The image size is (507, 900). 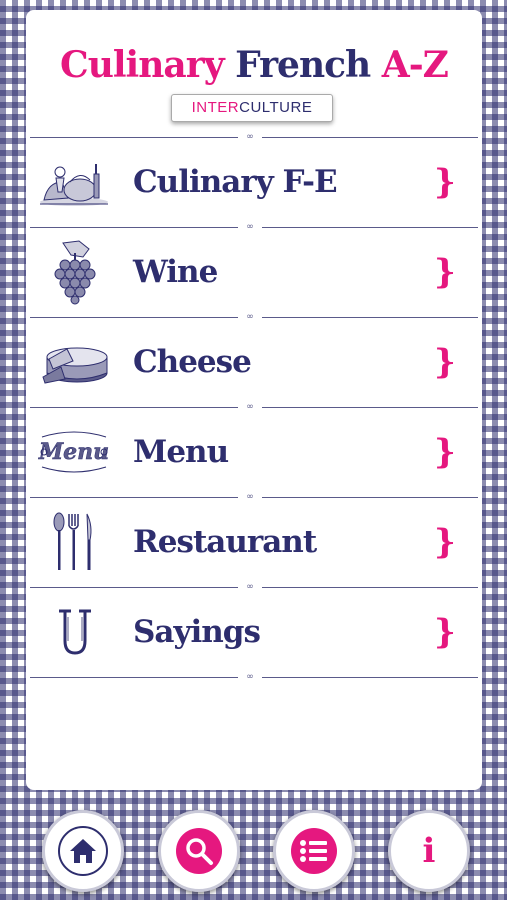 I want to click on home-button, so click(x=83, y=851).